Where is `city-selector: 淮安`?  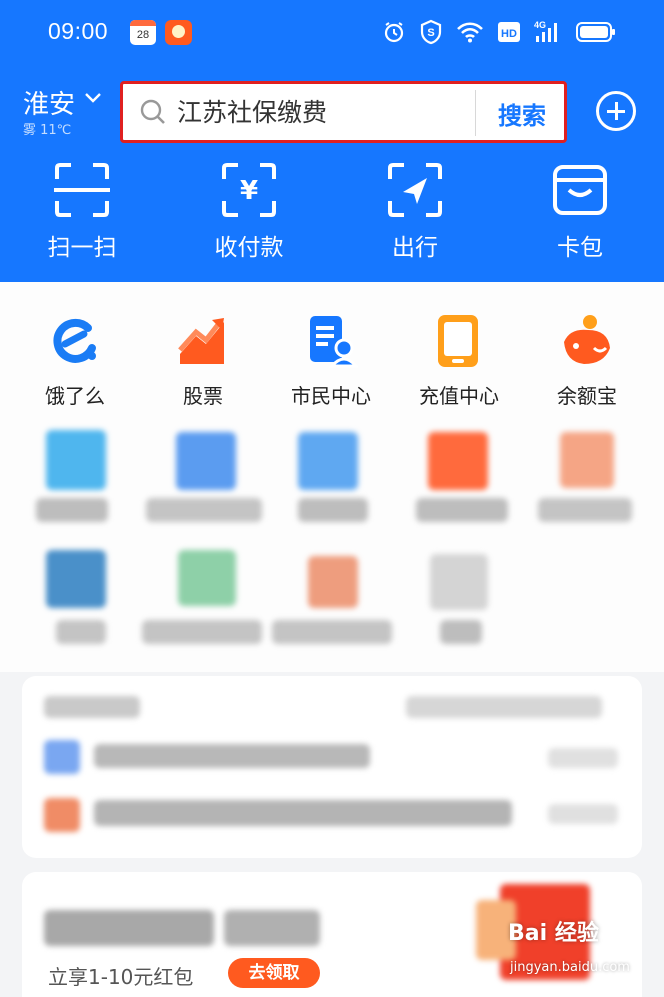
city-selector: 淮安 is located at coordinates (49, 102).